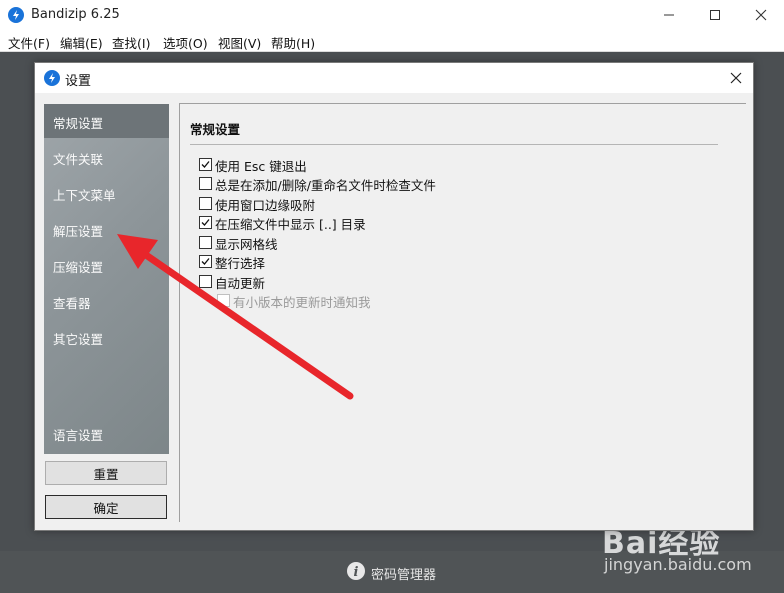 The image size is (784, 593). I want to click on sidebar-item-viewer: 查看器, so click(106, 301).